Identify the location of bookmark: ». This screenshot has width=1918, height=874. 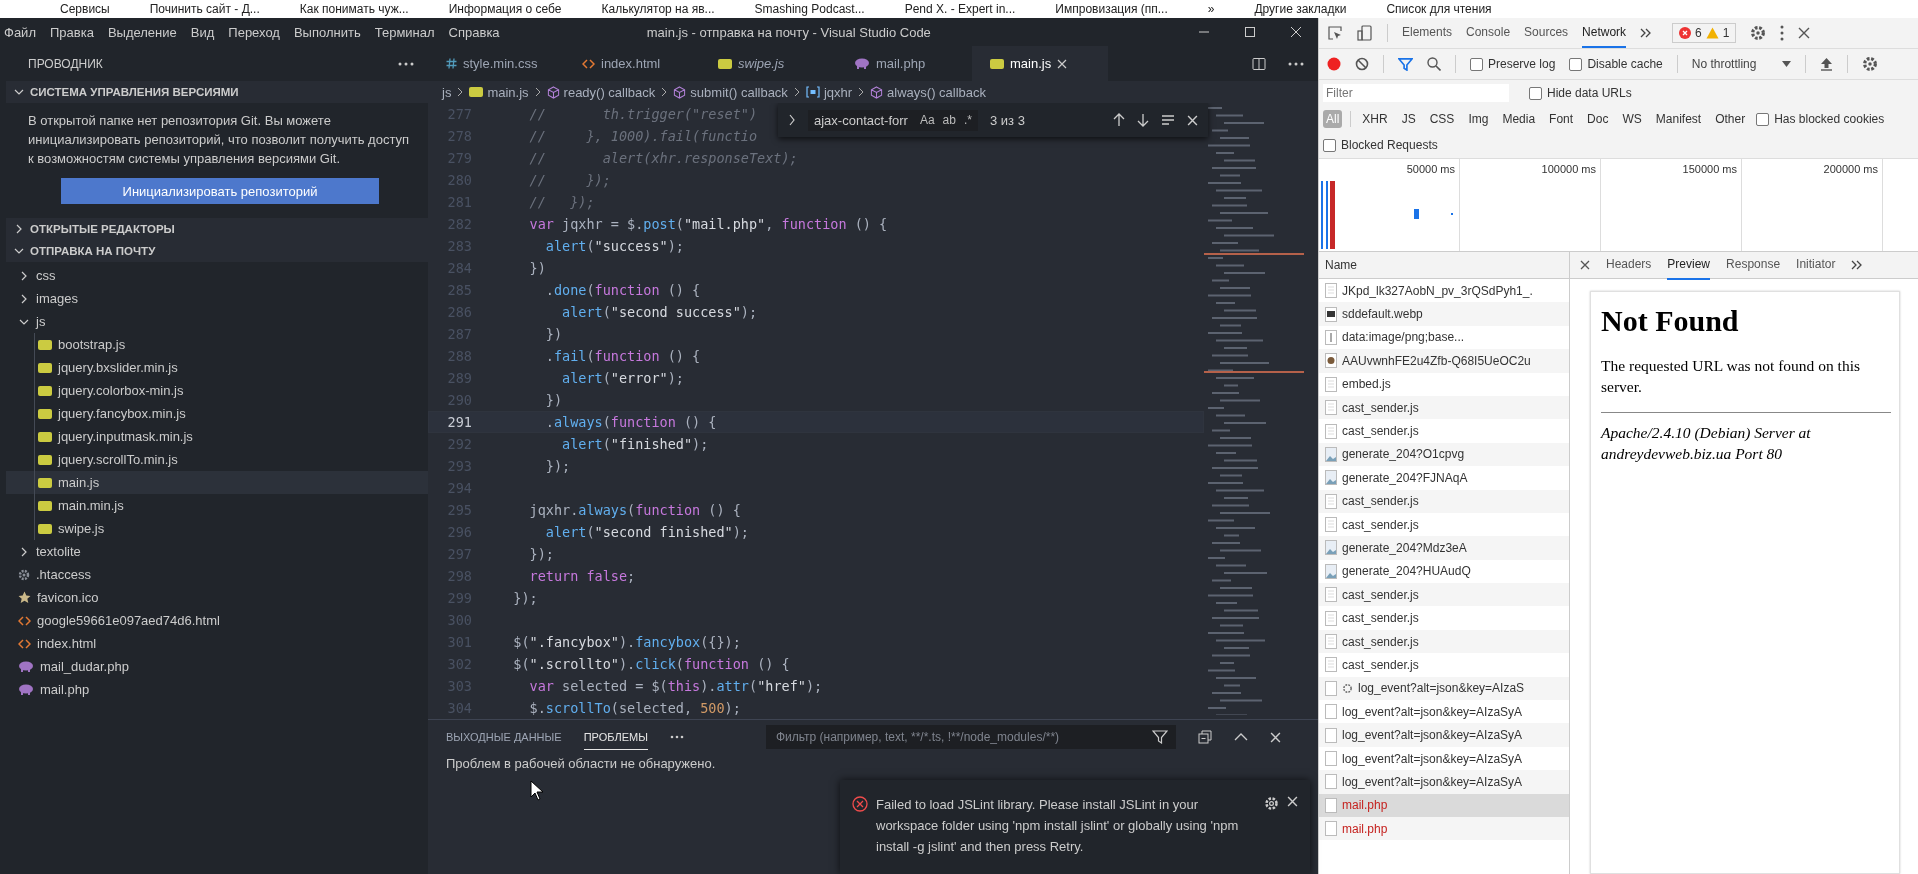
(1211, 9).